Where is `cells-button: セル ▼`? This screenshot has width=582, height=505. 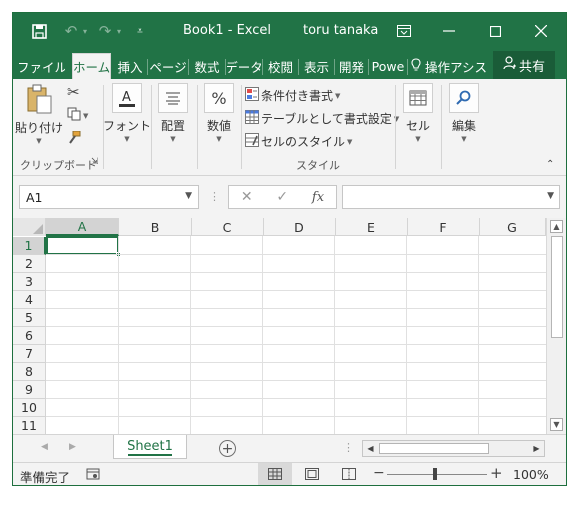 cells-button: セル ▼ is located at coordinates (418, 113).